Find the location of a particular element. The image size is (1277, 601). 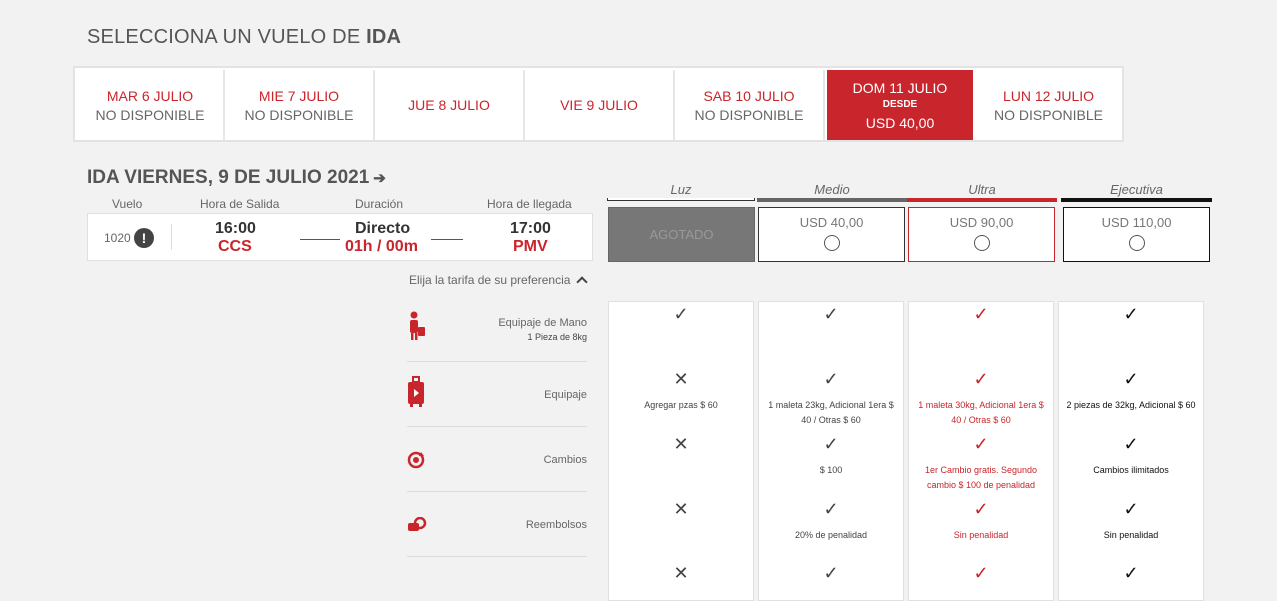

flight-heading: IDA VIERNES, 9 DE JULIO 2021 ➔ is located at coordinates (236, 178).